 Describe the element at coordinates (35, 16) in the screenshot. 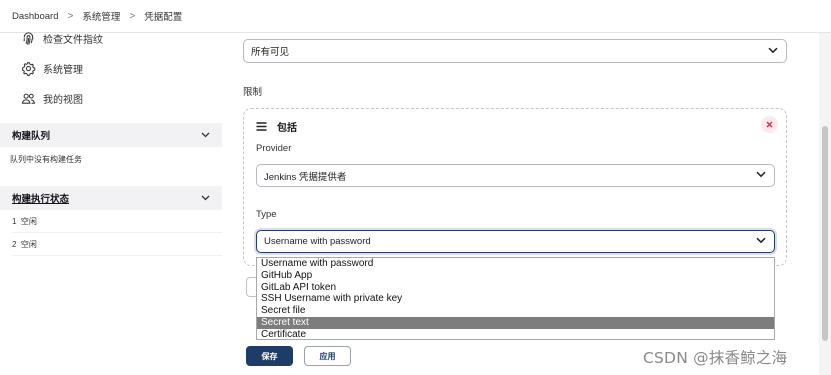

I see `breadcrumb-dashboard: Dashboard` at that location.